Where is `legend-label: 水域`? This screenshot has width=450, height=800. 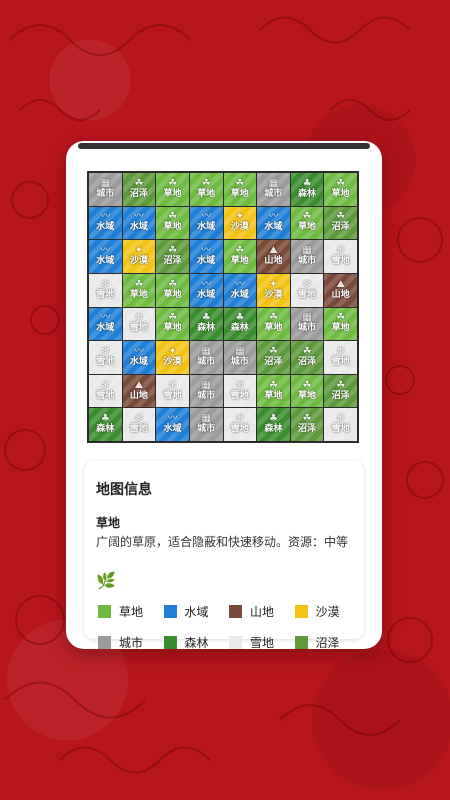 legend-label: 水域 is located at coordinates (196, 612).